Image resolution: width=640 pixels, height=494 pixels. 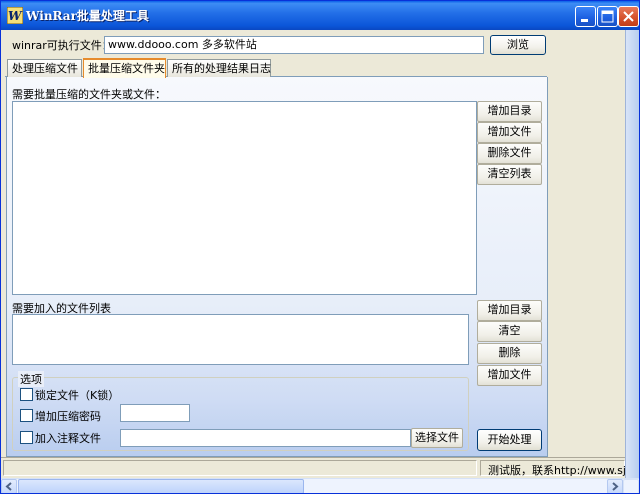 What do you see at coordinates (219, 68) in the screenshot?
I see `tab-result-log: 所有的处理结果日志` at bounding box center [219, 68].